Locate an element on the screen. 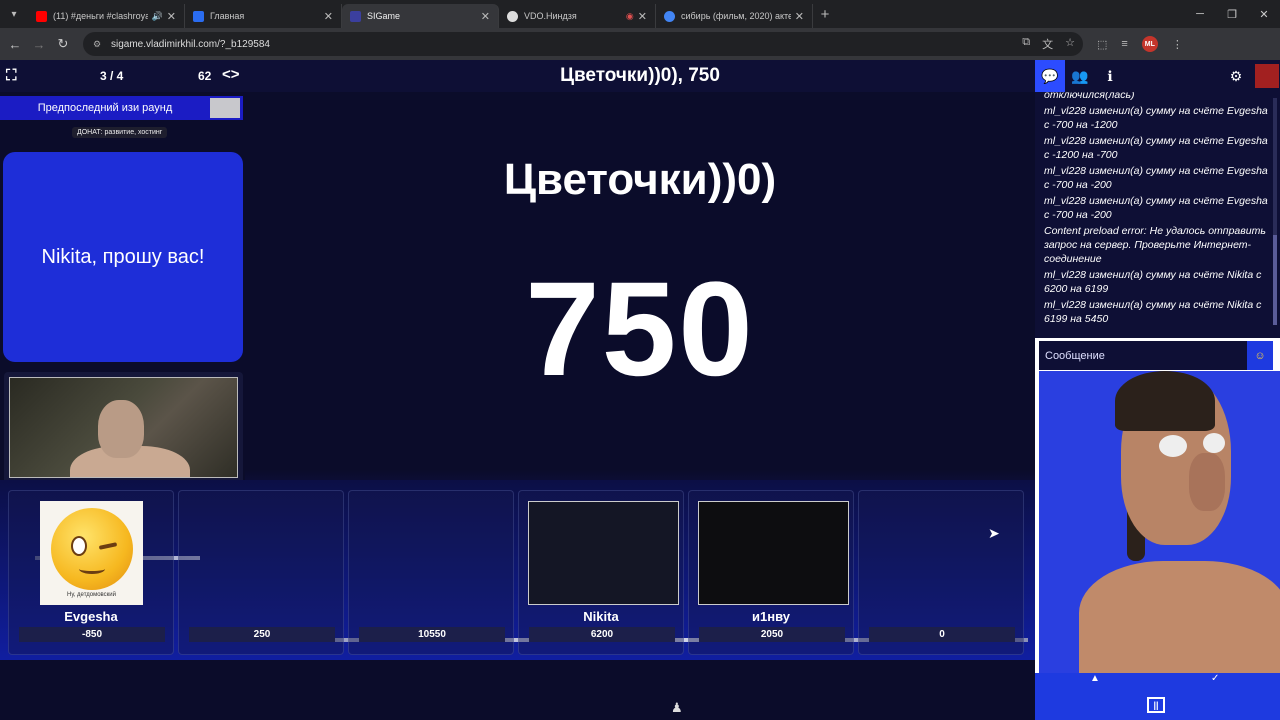 The image size is (1280, 720). round-name: Предпоследний изи раунд is located at coordinates (105, 108).